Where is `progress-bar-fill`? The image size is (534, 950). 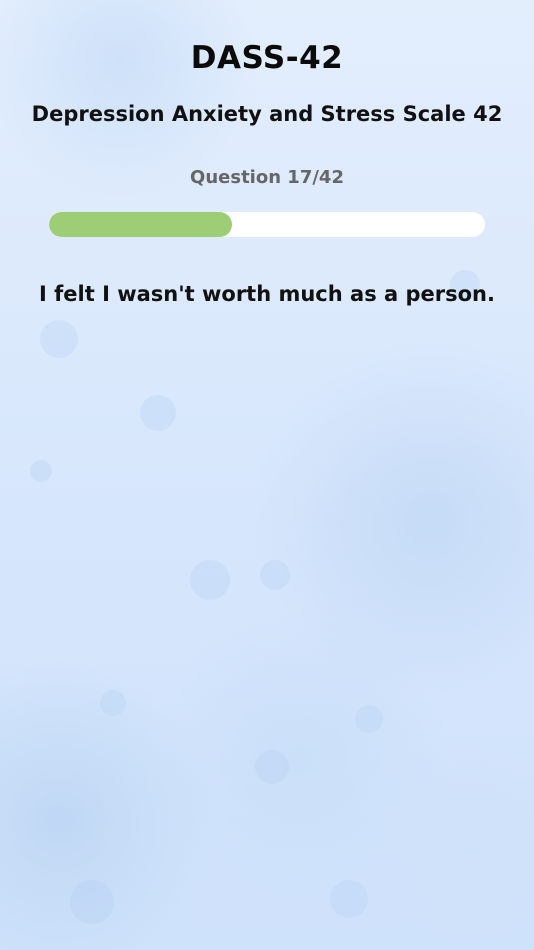
progress-bar-fill is located at coordinates (141, 224).